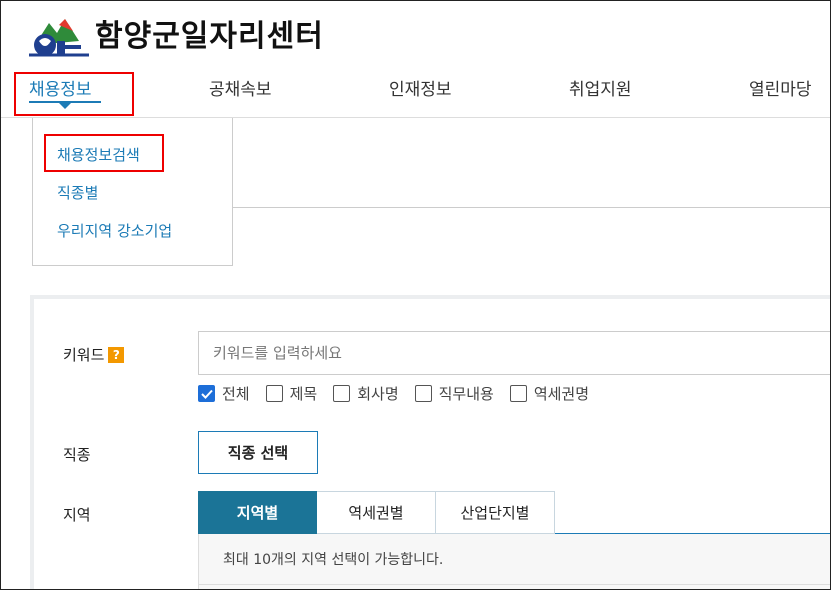 The image size is (831, 590). What do you see at coordinates (495, 512) in the screenshot?
I see `tab-by-industrial-complex: 산업단지별` at bounding box center [495, 512].